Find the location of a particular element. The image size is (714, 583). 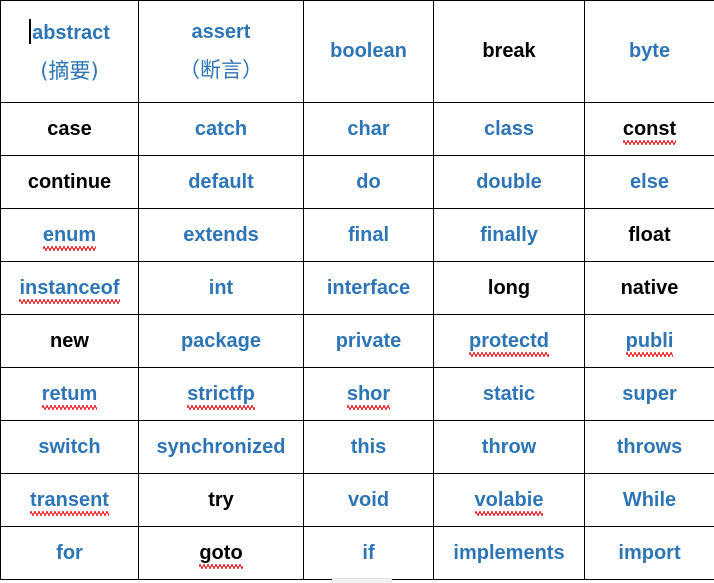

keyword-cell: int is located at coordinates (221, 288).